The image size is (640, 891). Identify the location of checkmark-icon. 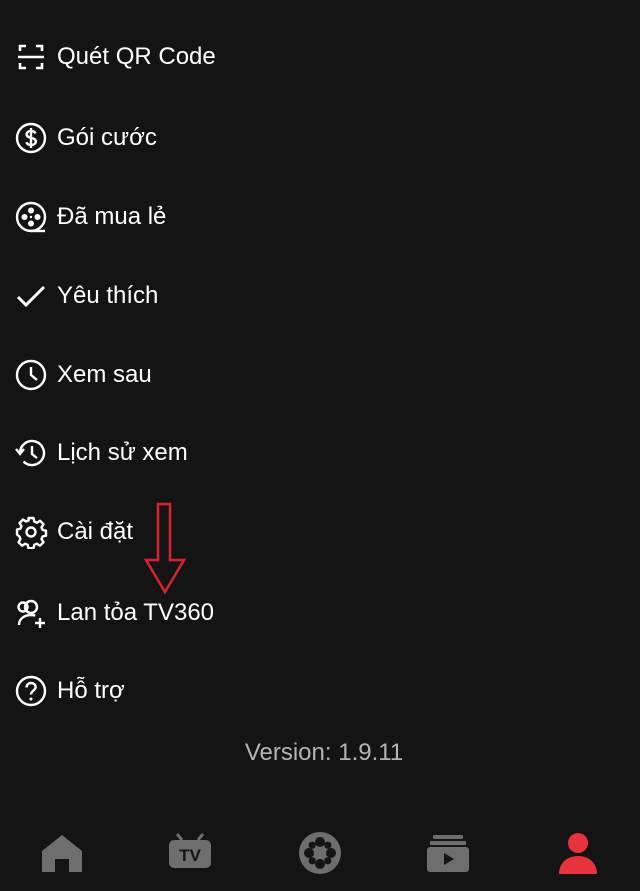
(31, 296).